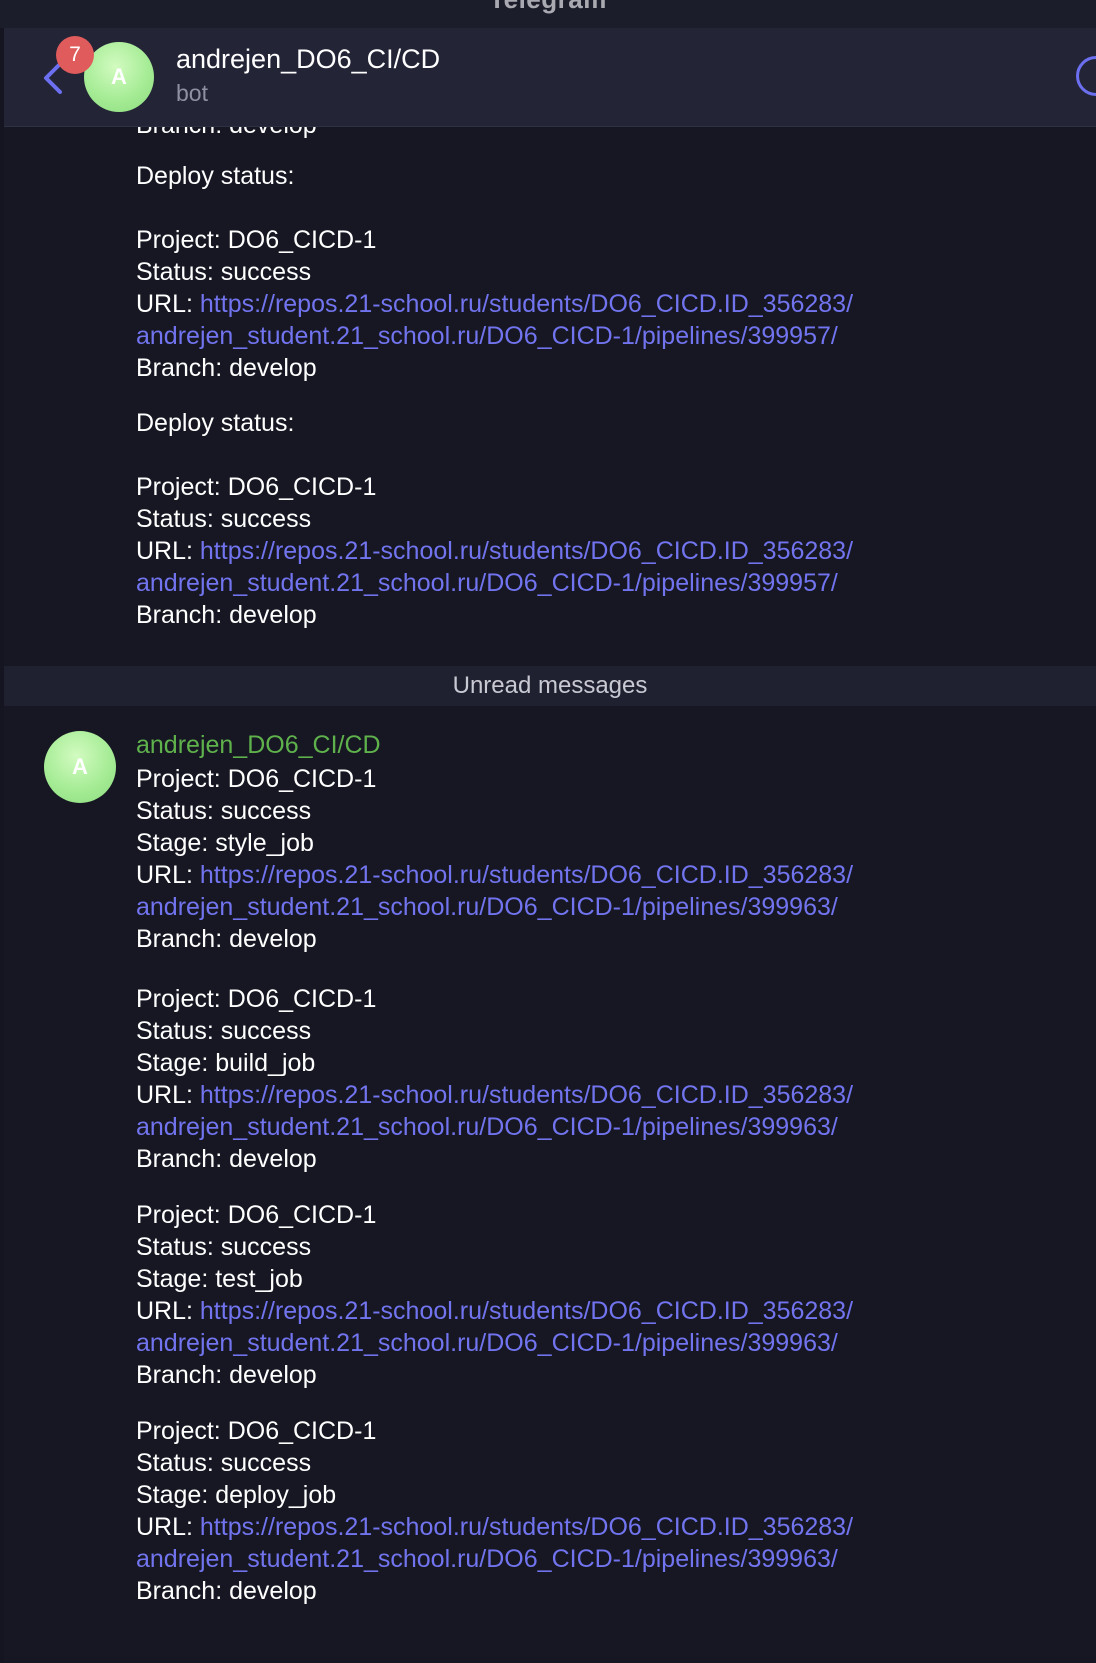  Describe the element at coordinates (236, 1495) in the screenshot. I see `message-stage: Stage: deploy_job` at that location.